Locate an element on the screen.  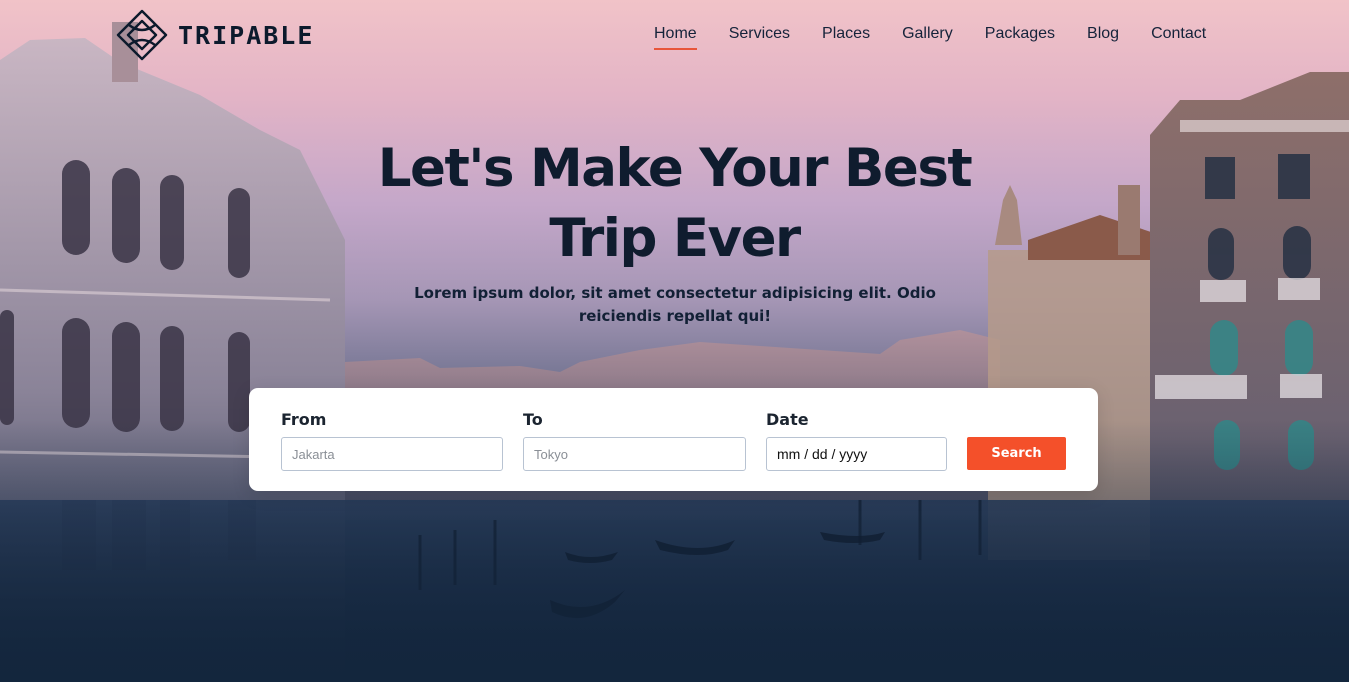
nav-home-link: Home is located at coordinates (675, 37).